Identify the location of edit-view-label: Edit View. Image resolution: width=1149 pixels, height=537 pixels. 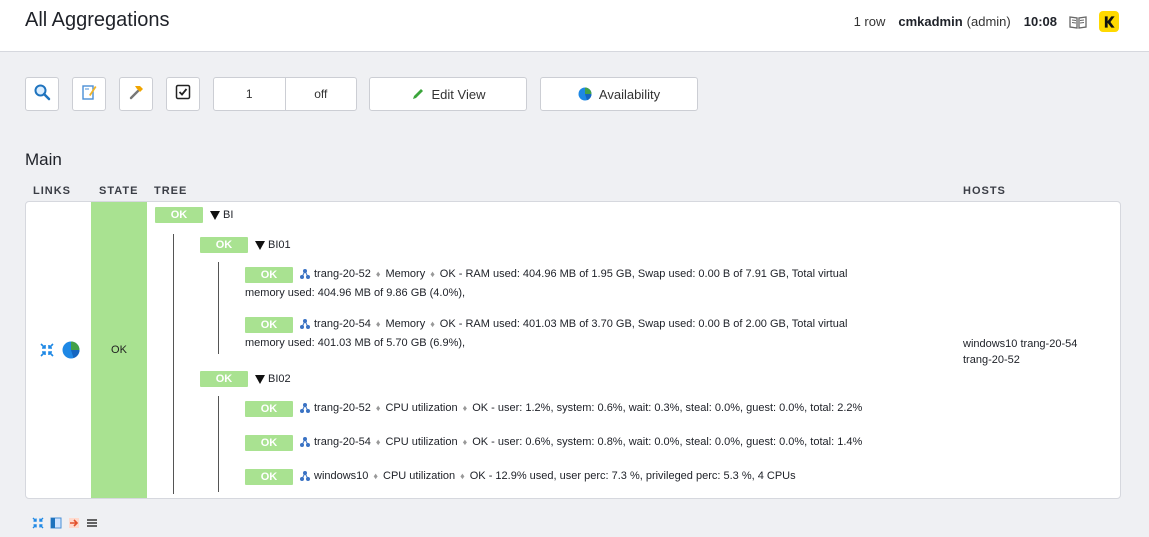
(458, 94).